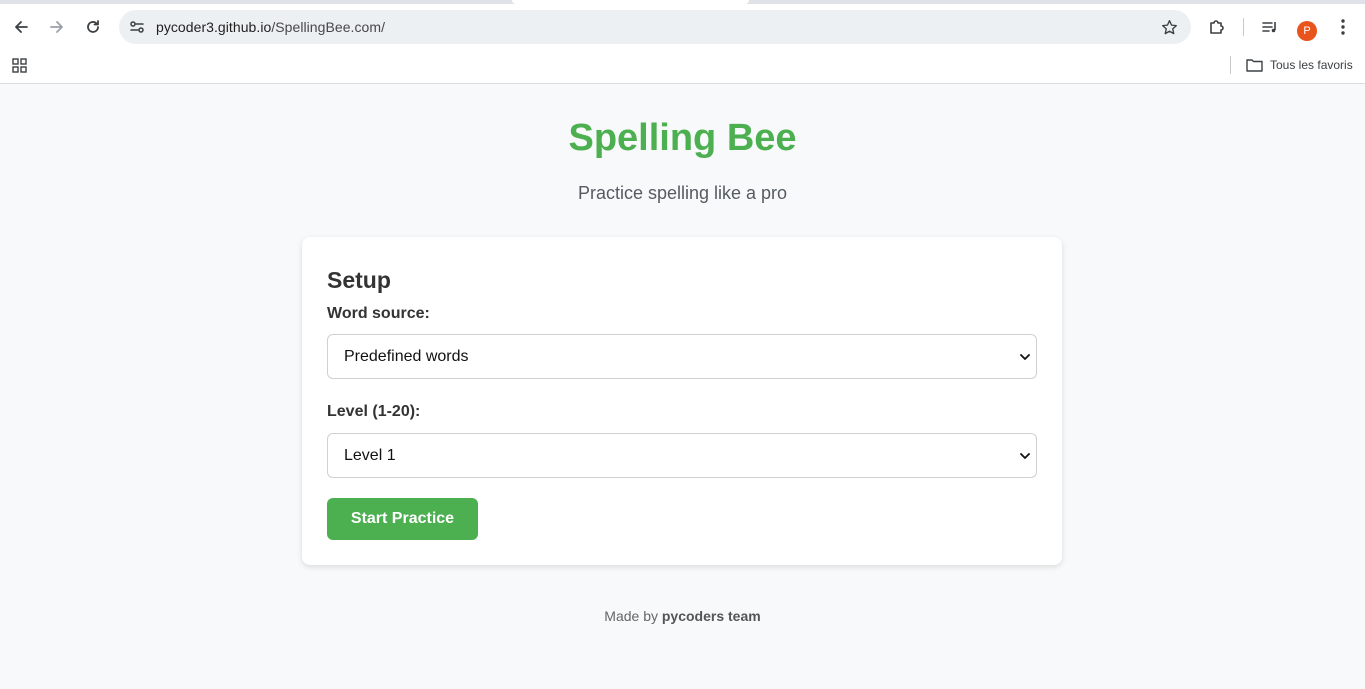  I want to click on all-bookmarks-folder: Tous les favoris, so click(1299, 65).